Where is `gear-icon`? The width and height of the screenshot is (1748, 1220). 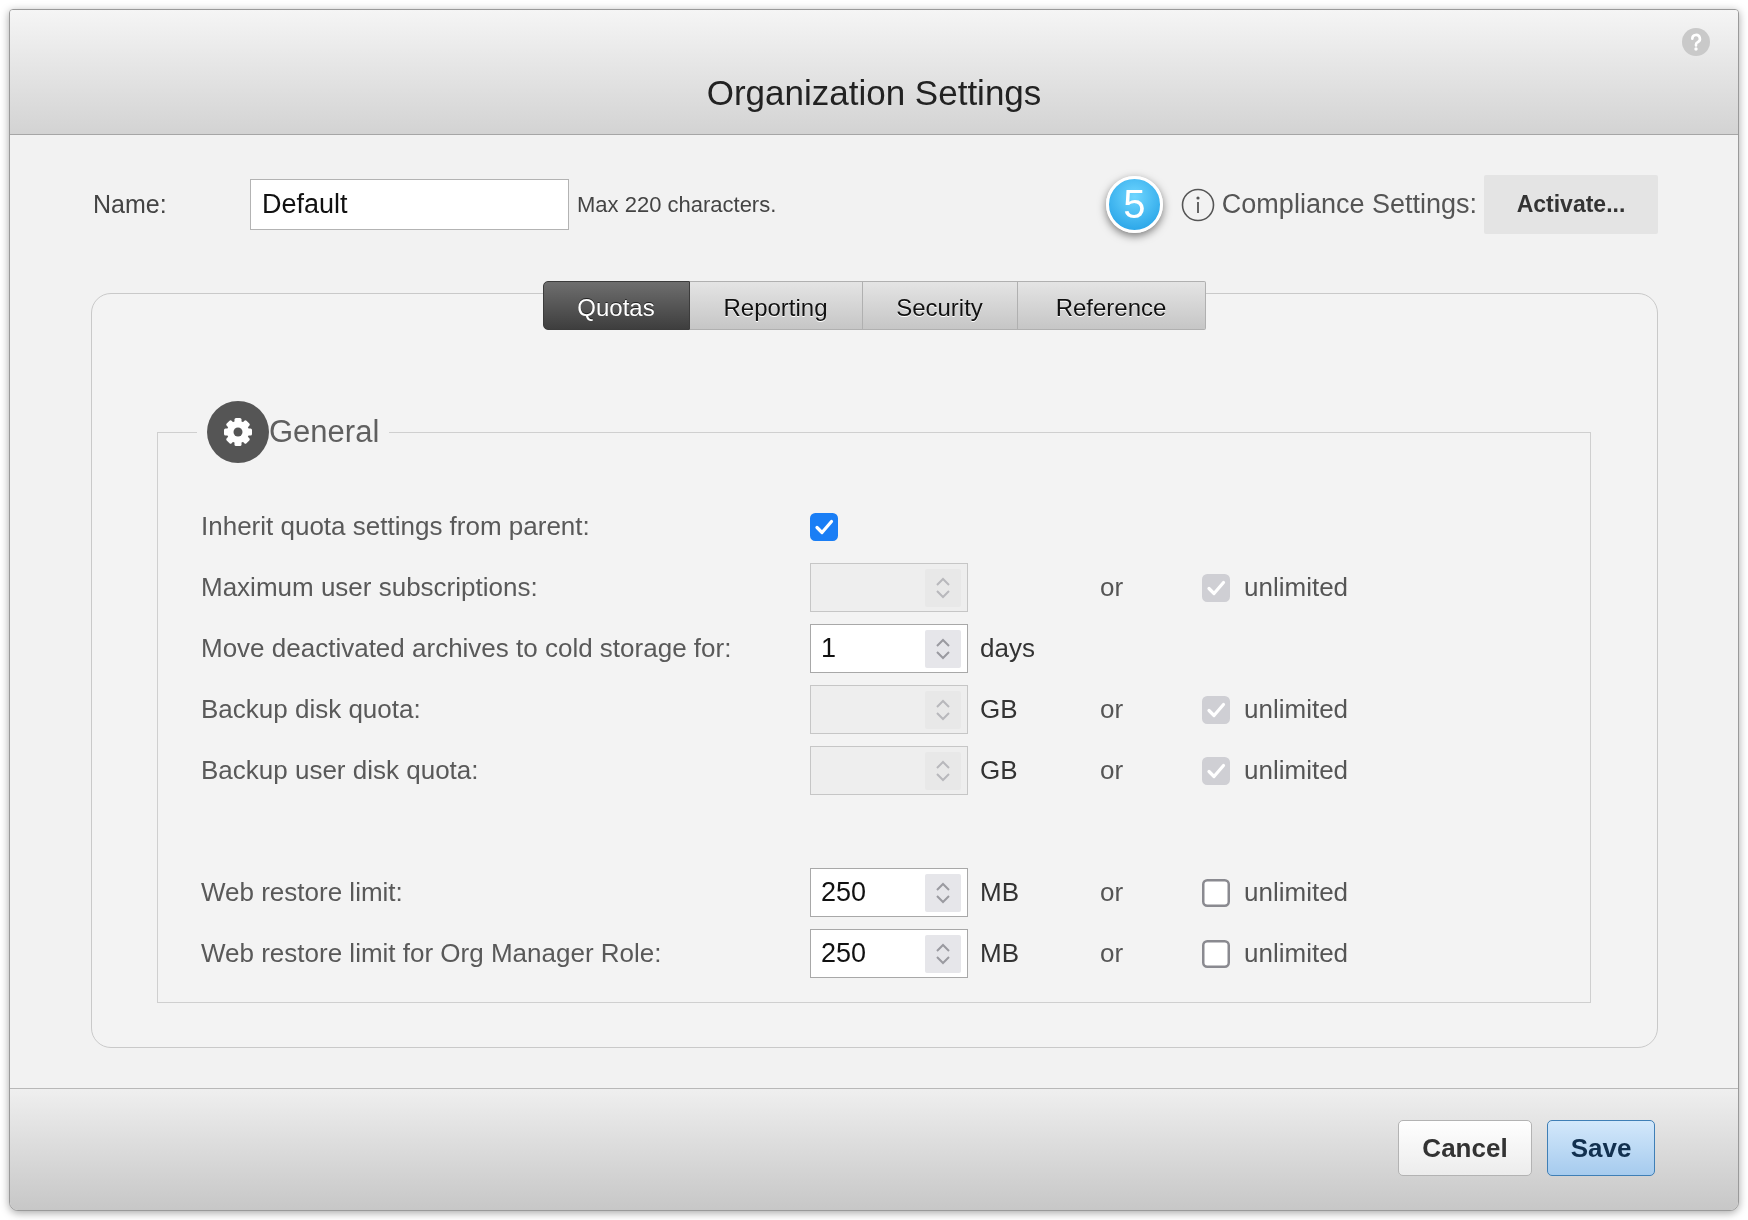
gear-icon is located at coordinates (238, 432).